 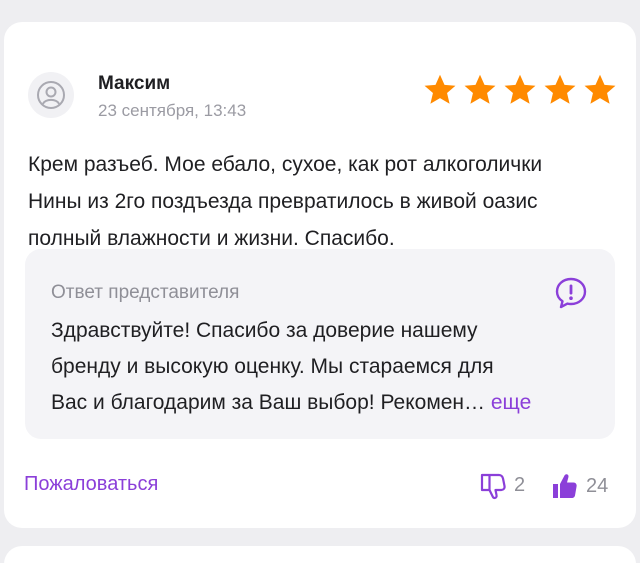 What do you see at coordinates (511, 402) in the screenshot?
I see `more-link: еще` at bounding box center [511, 402].